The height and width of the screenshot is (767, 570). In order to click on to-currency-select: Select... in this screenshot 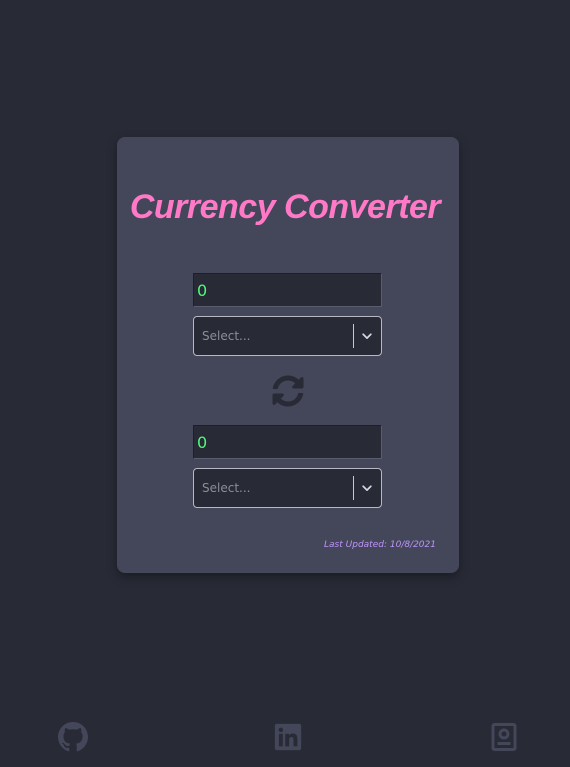, I will do `click(287, 488)`.